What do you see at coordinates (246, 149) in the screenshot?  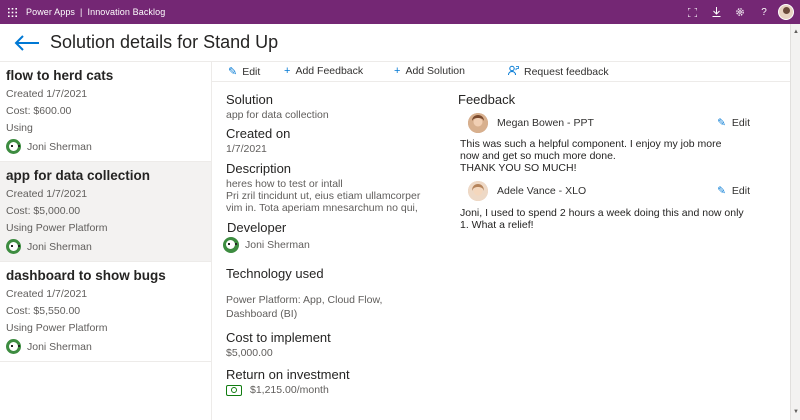 I see `created-value: 1/7/2021` at bounding box center [246, 149].